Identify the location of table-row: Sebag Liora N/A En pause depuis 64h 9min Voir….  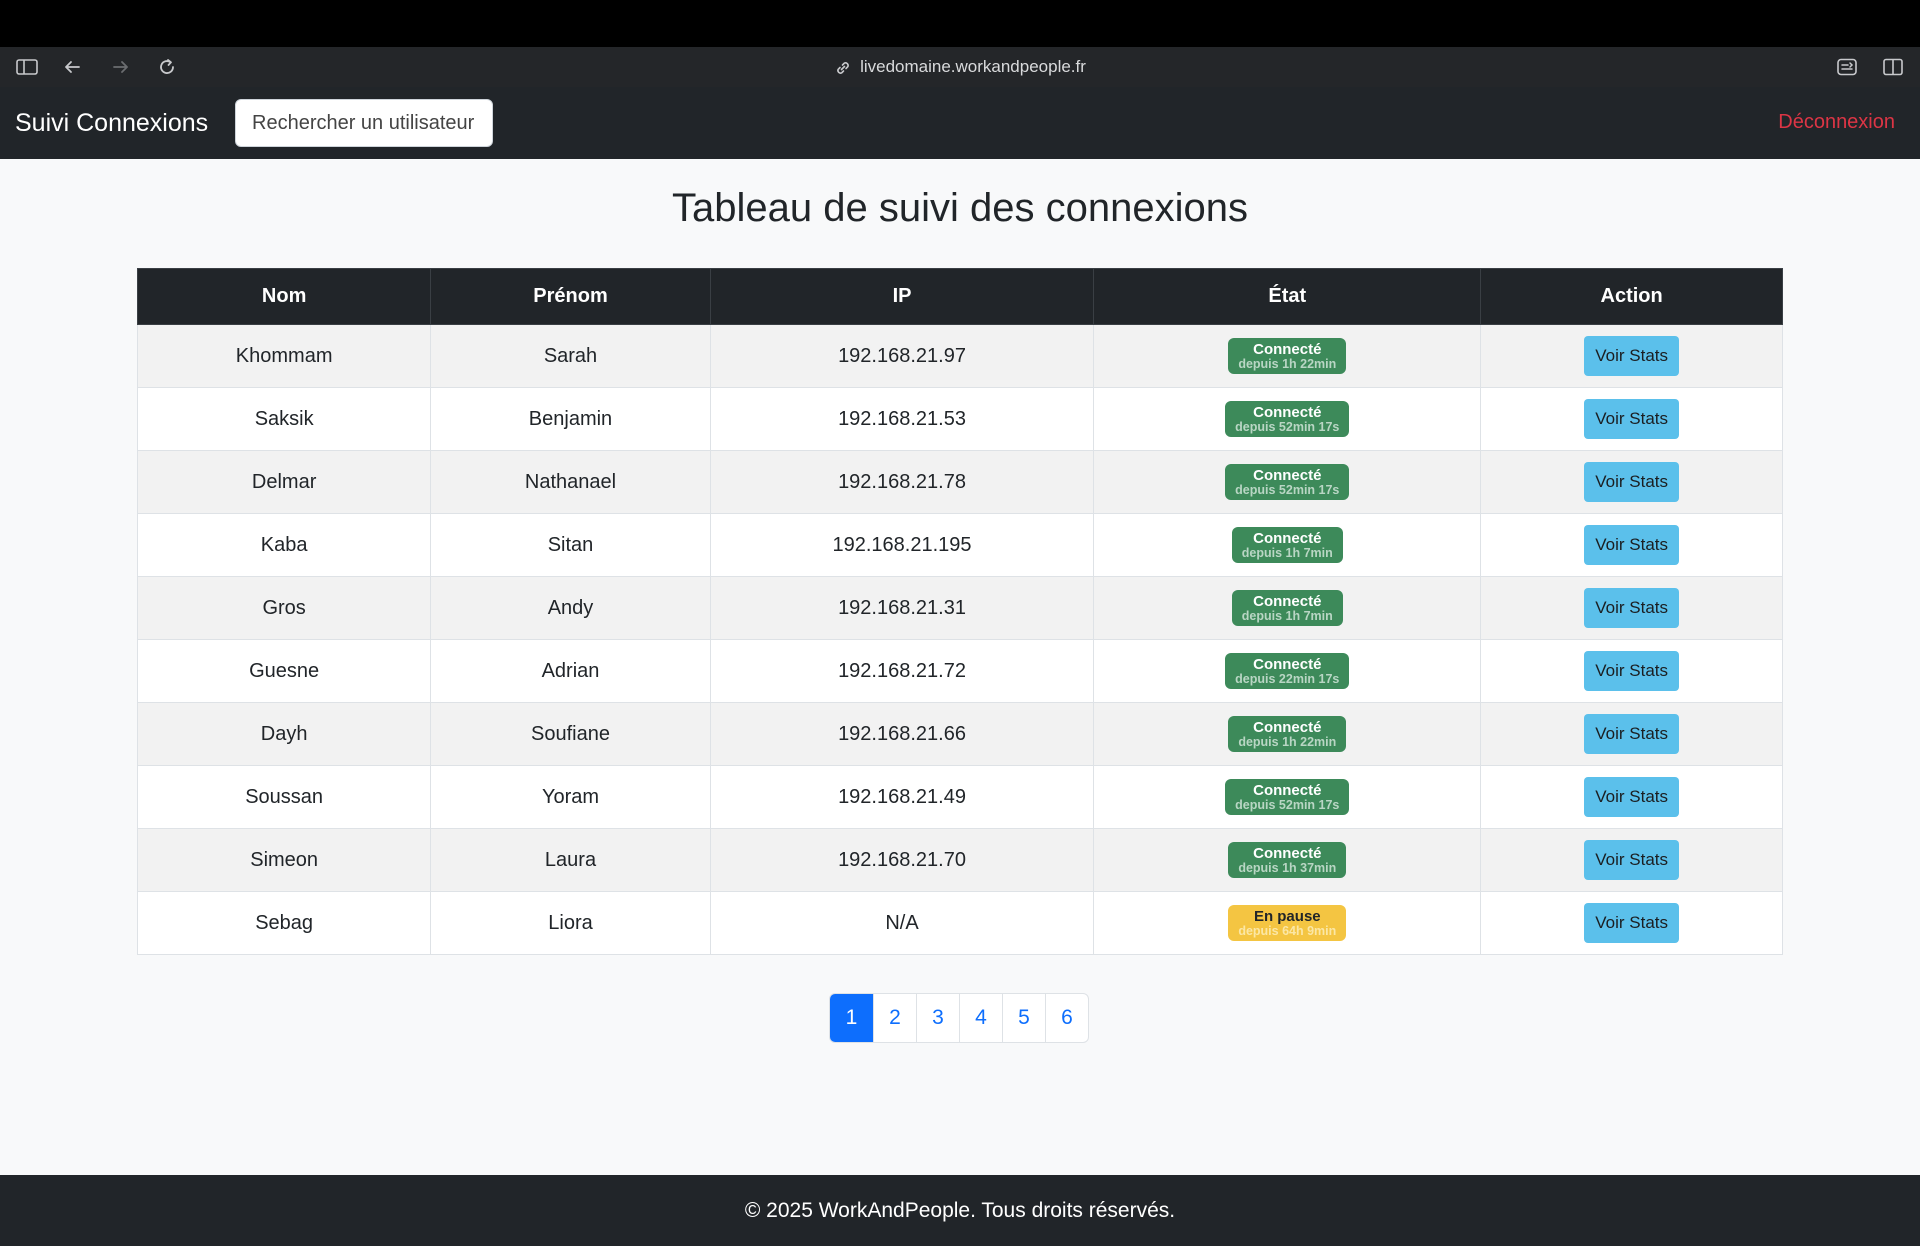
(959, 923).